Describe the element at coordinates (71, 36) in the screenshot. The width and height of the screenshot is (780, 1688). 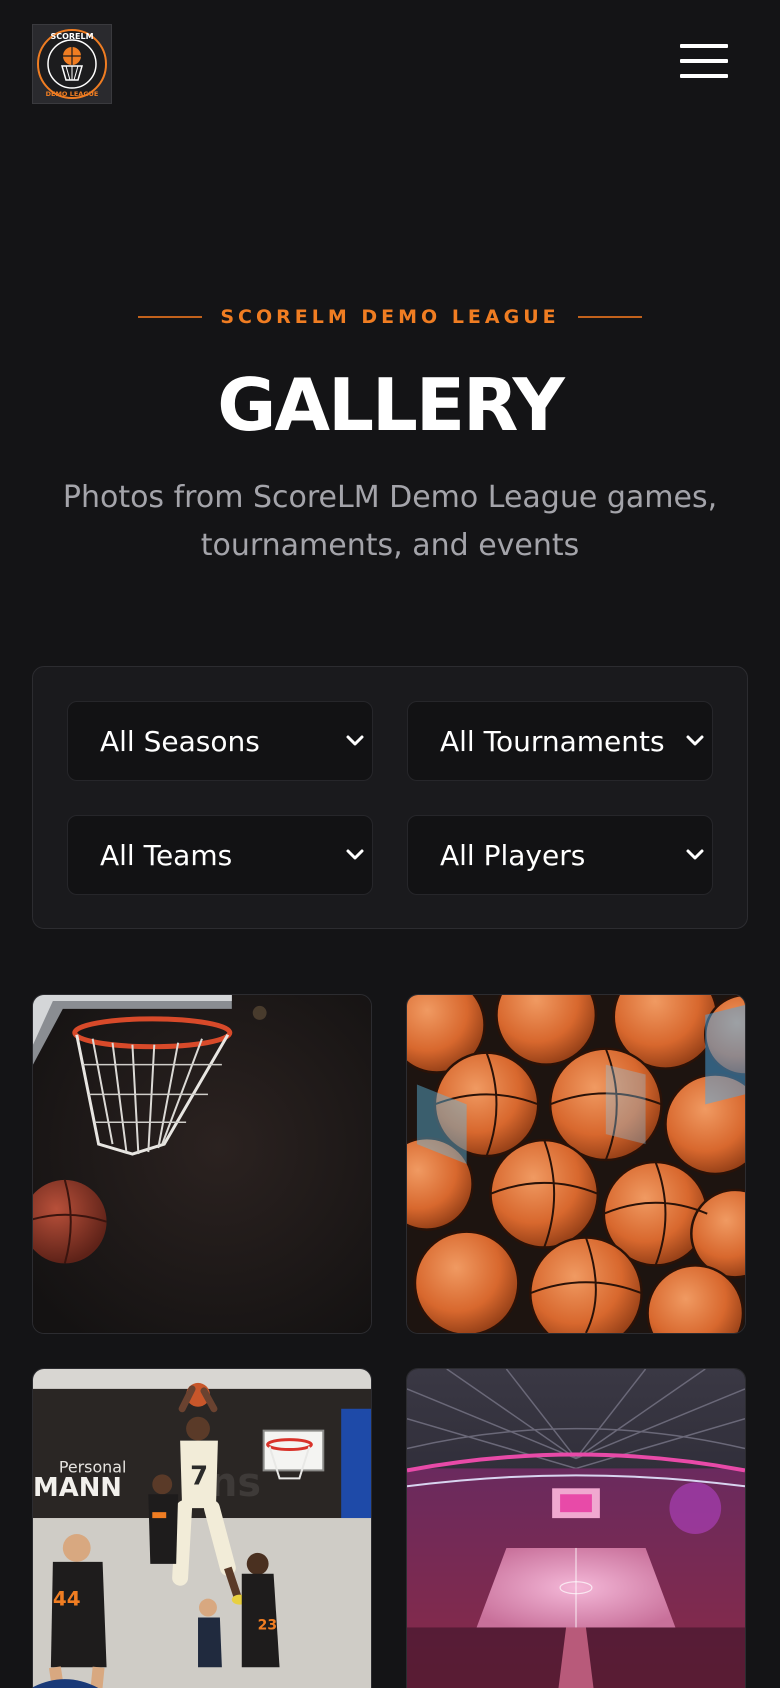
I see `logo-top-text: SCORELM` at that location.